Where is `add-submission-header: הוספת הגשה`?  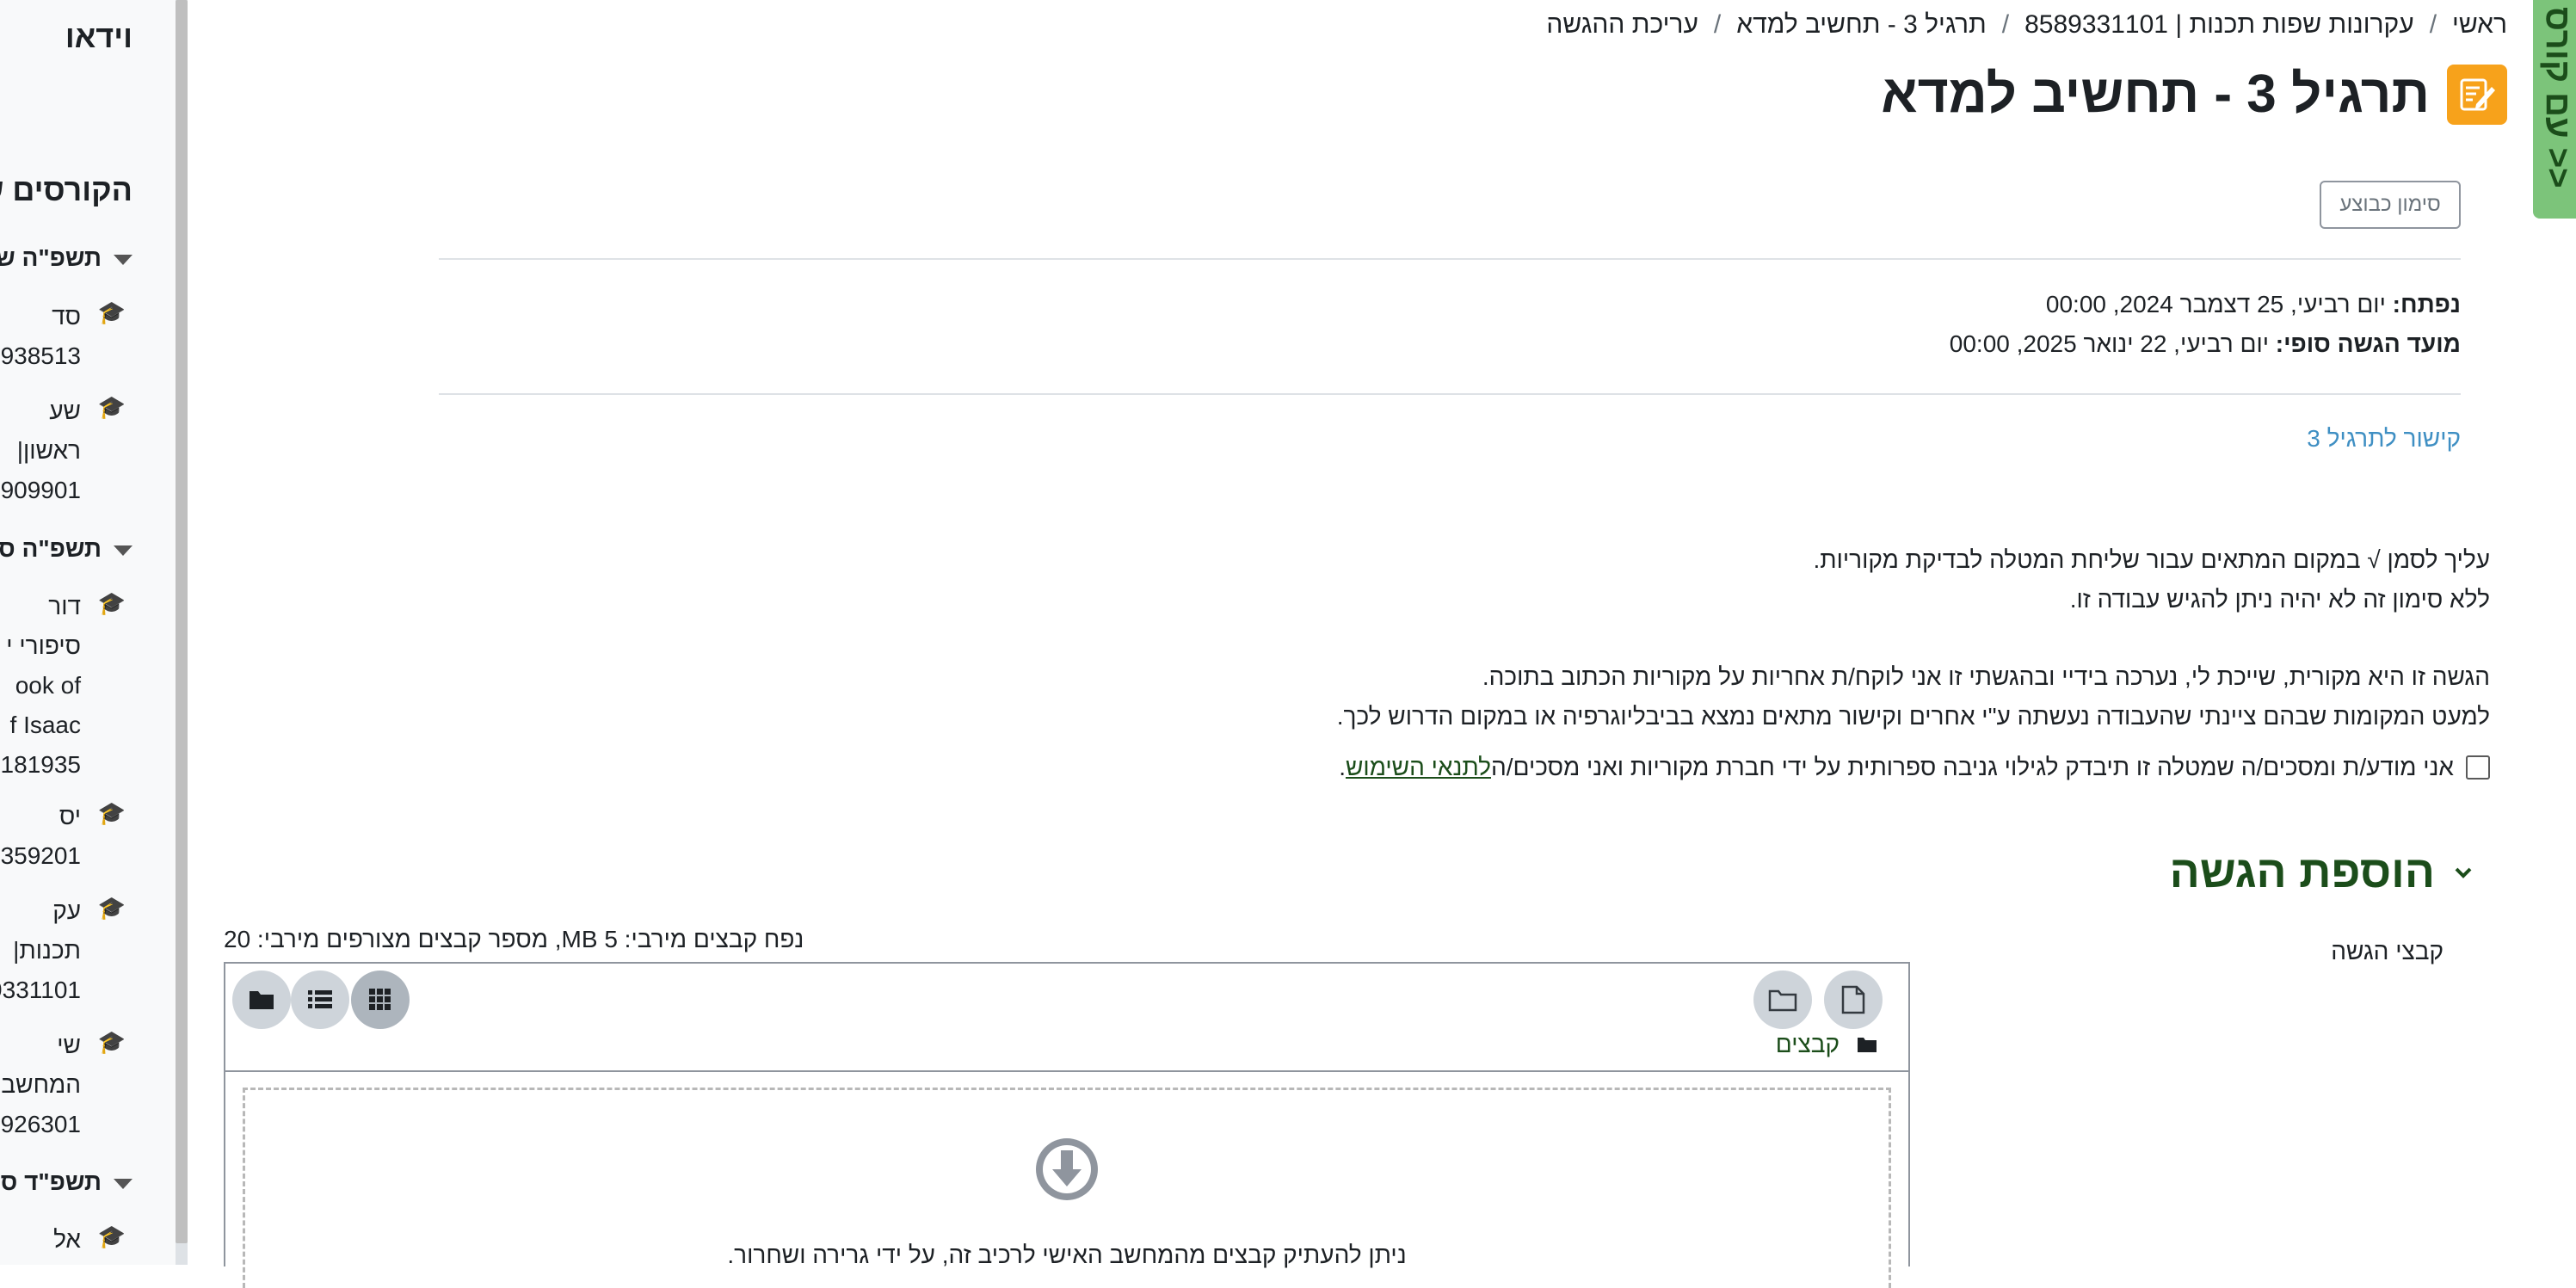 add-submission-header: הוספת הגשה is located at coordinates (2321, 872).